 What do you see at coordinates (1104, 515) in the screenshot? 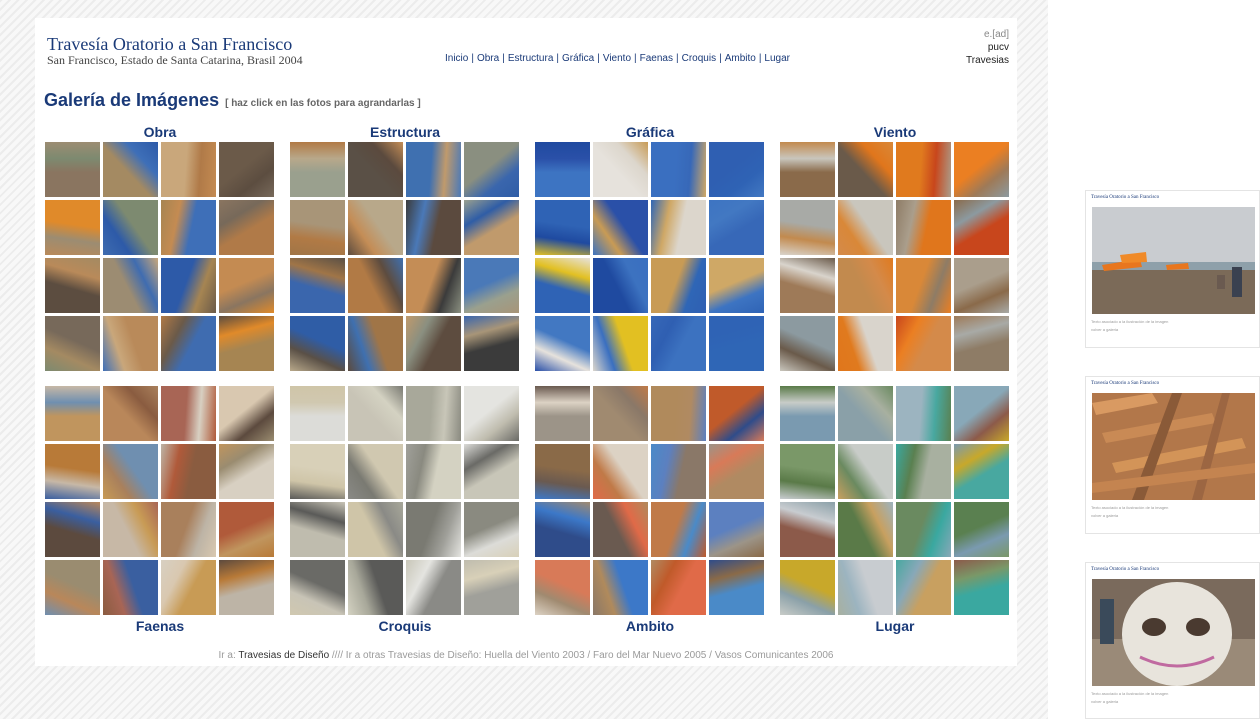
I see `preview-back-link: volver a galeria` at bounding box center [1104, 515].